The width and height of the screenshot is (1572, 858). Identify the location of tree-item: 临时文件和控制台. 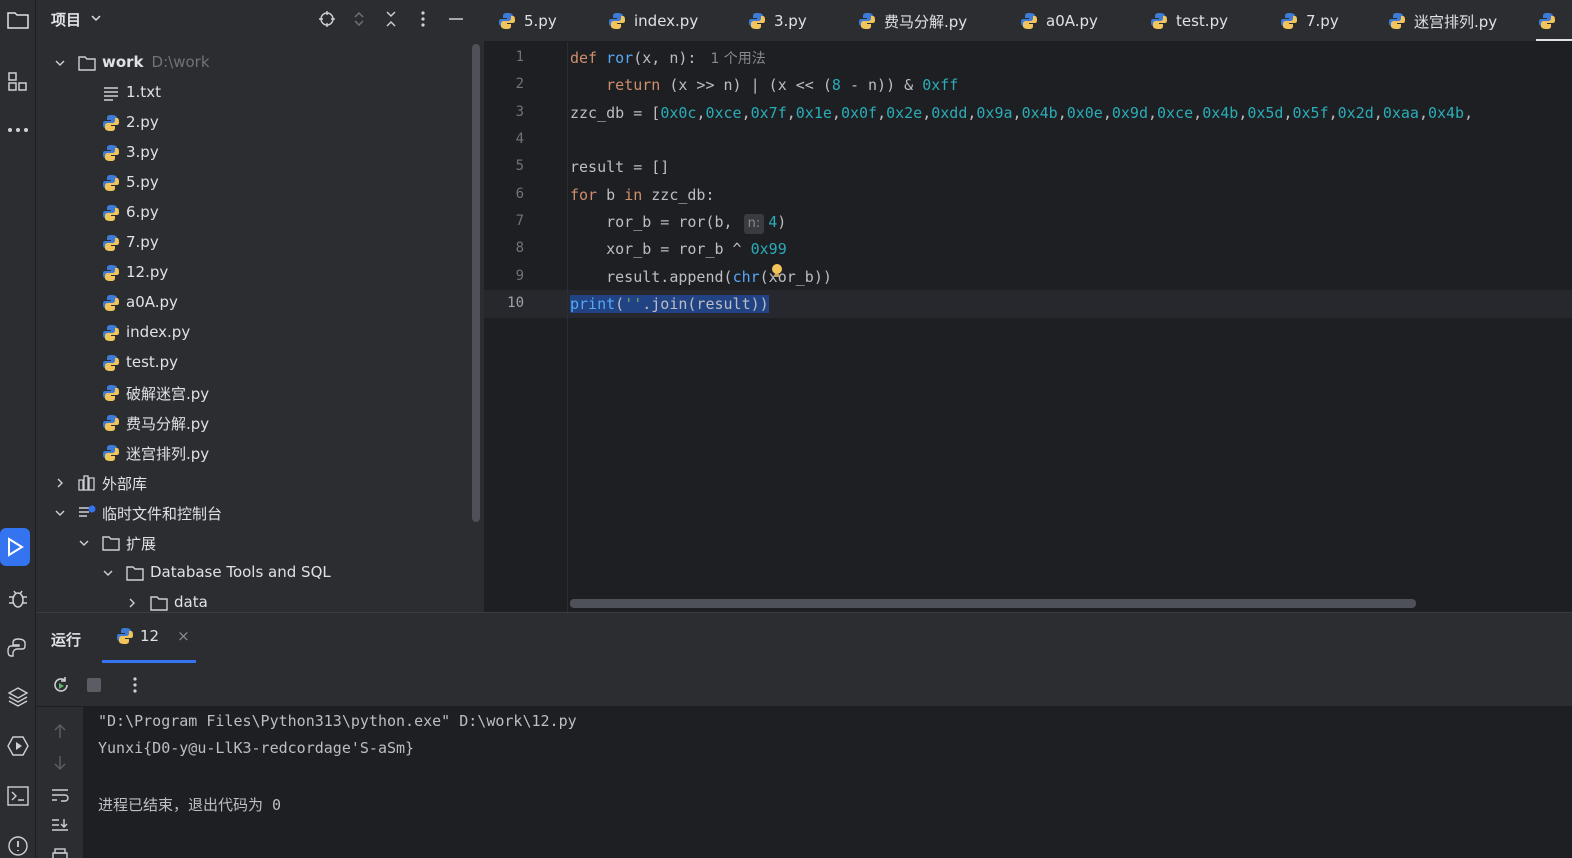
(256, 513).